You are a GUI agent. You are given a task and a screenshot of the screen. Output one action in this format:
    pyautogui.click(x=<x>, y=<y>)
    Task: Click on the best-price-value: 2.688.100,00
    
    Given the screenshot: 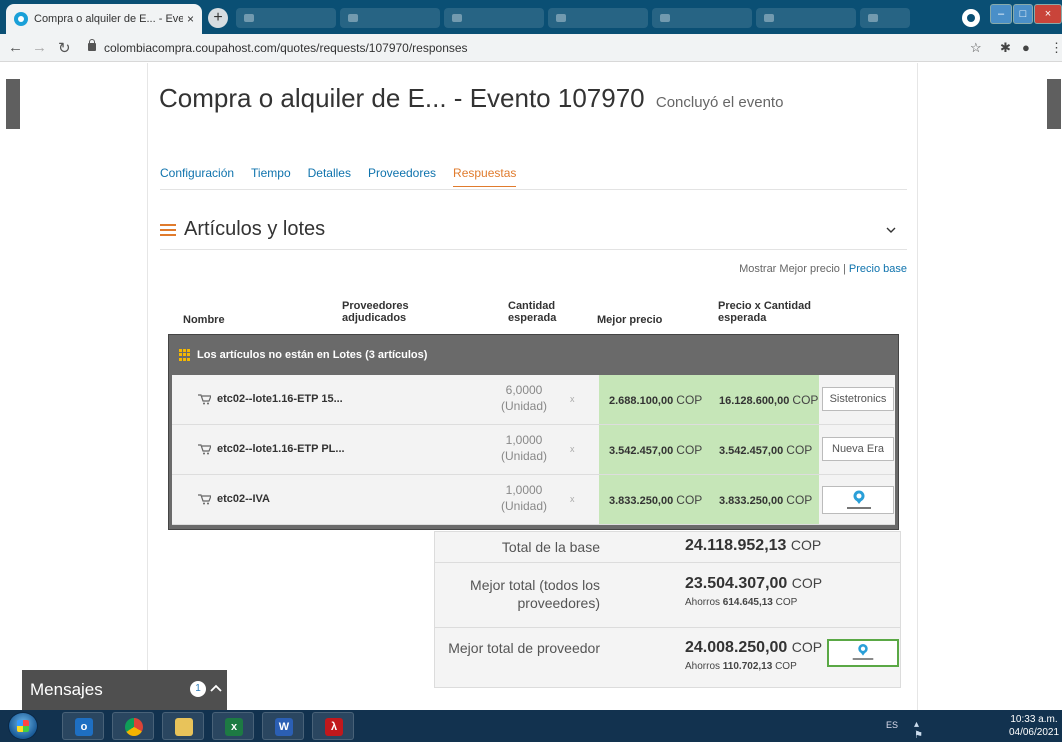 What is the action you would take?
    pyautogui.click(x=641, y=401)
    